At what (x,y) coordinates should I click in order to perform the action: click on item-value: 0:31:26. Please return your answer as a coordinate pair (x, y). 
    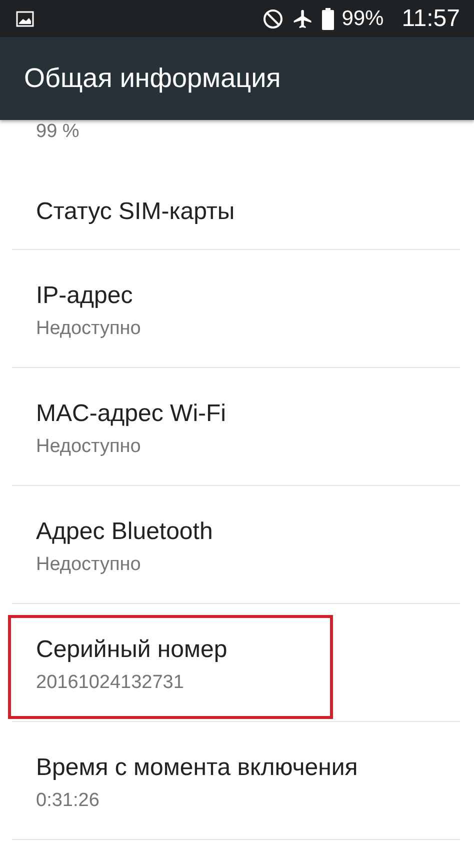
    Looking at the image, I should click on (68, 801).